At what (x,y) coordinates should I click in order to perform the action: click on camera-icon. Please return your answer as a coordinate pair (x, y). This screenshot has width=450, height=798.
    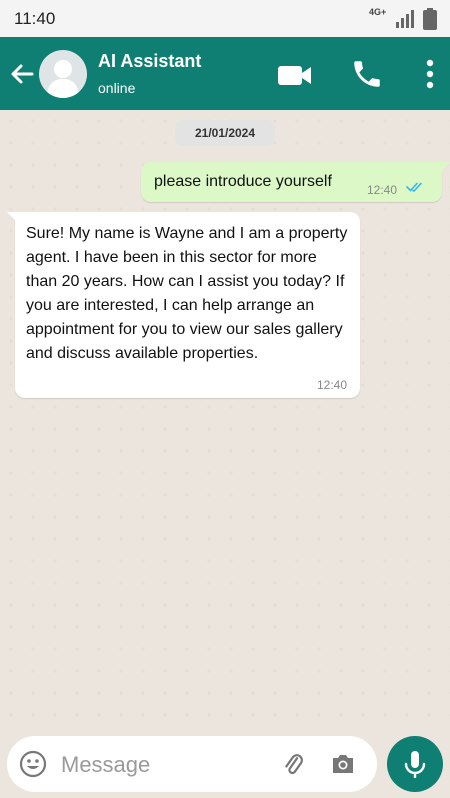
    Looking at the image, I should click on (343, 764).